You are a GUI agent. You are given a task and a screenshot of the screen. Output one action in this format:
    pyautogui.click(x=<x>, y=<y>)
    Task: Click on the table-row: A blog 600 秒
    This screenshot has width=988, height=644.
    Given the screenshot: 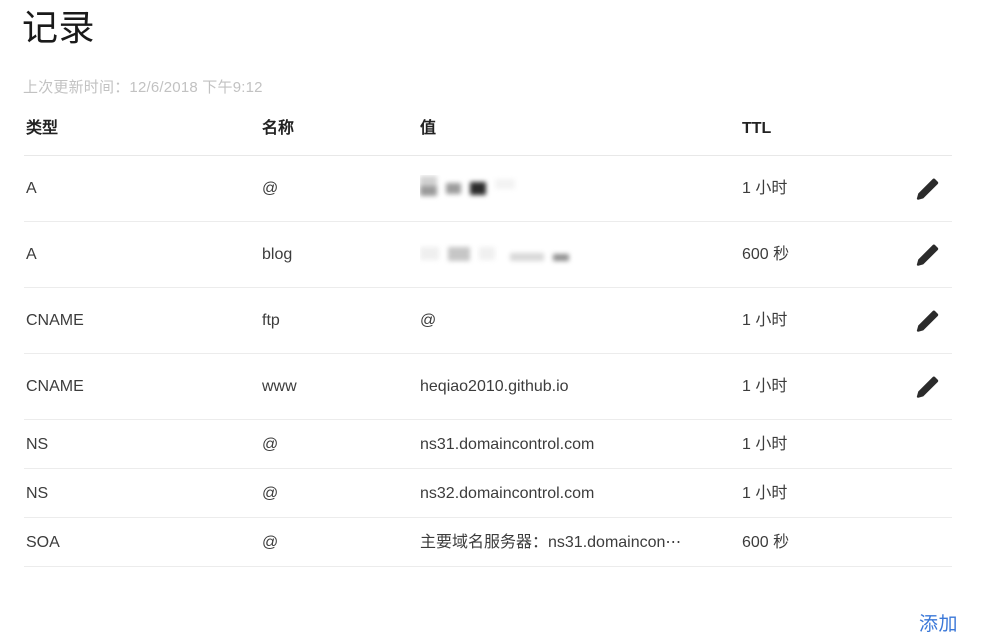 What is the action you would take?
    pyautogui.click(x=494, y=255)
    